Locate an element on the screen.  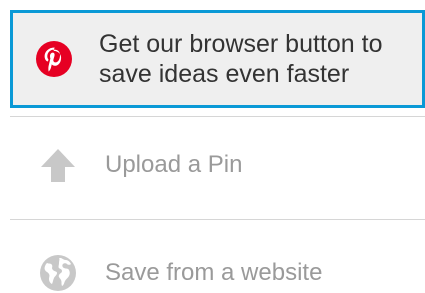
upload-pin-label: Upload a Pin is located at coordinates (174, 164).